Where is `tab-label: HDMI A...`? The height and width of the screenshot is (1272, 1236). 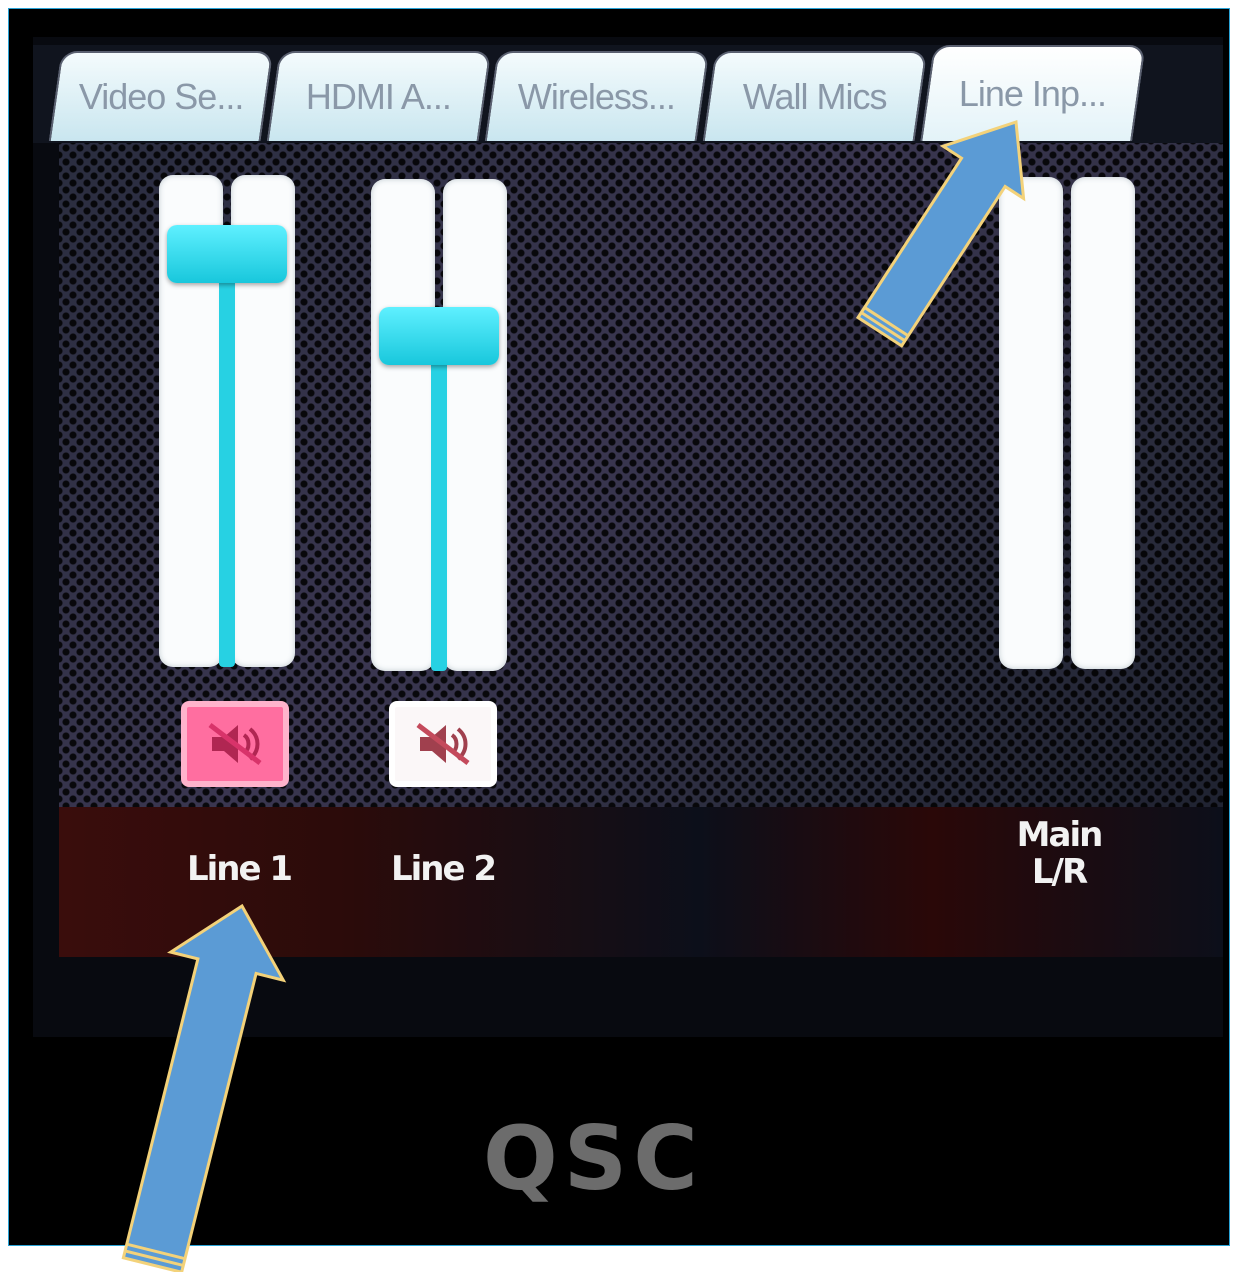
tab-label: HDMI A... is located at coordinates (379, 96).